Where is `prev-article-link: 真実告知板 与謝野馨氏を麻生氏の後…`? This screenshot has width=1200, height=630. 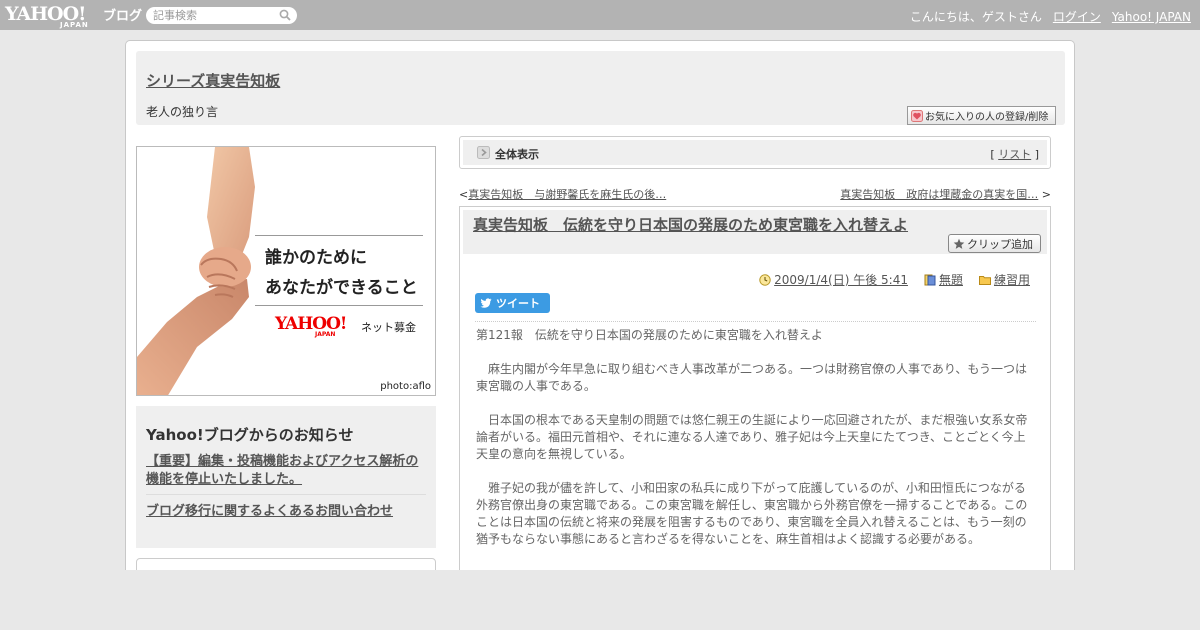
prev-article-link: 真実告知板 与謝野馨氏を麻生氏の後… is located at coordinates (567, 194).